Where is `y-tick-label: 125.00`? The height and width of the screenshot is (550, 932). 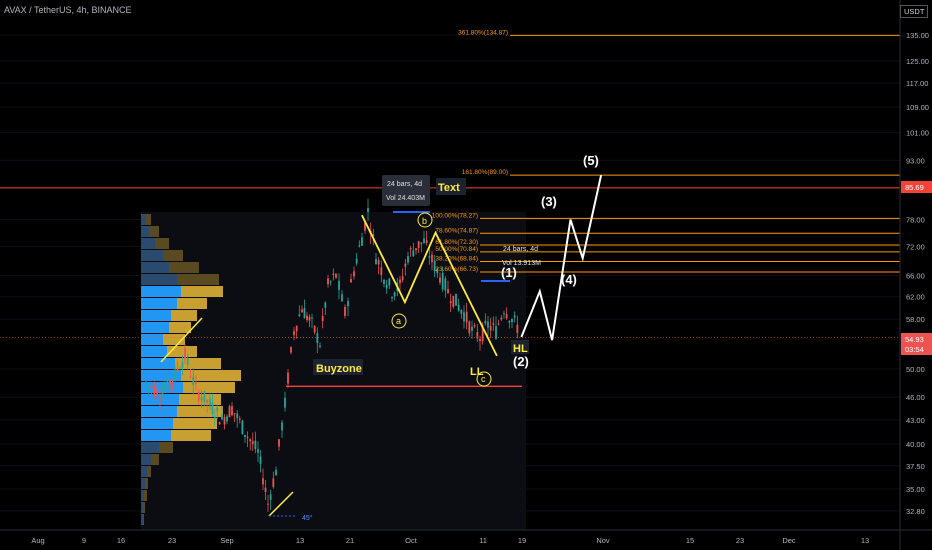 y-tick-label: 125.00 is located at coordinates (917, 61).